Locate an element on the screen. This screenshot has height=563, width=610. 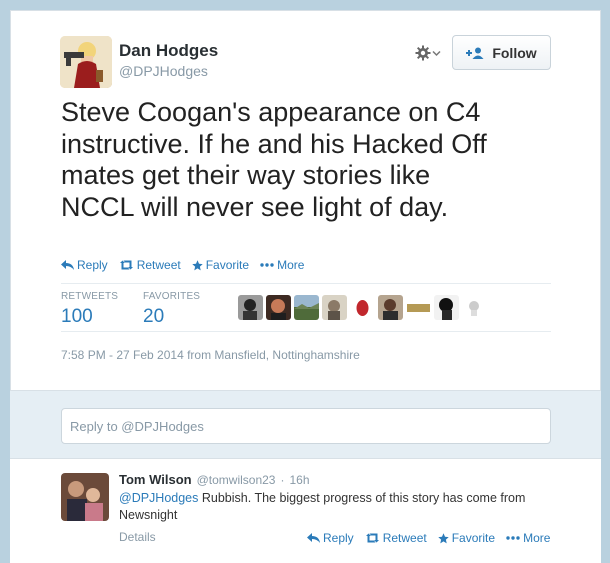
caret-down-icon is located at coordinates (436, 53).